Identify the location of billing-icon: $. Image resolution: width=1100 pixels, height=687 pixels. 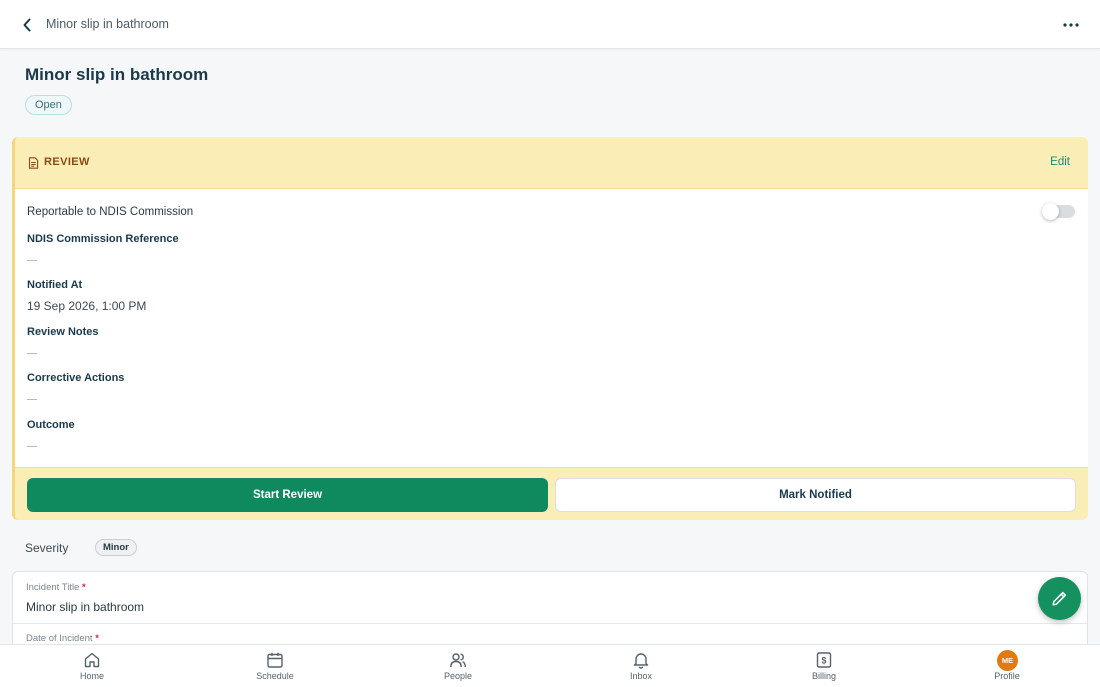
(824, 660).